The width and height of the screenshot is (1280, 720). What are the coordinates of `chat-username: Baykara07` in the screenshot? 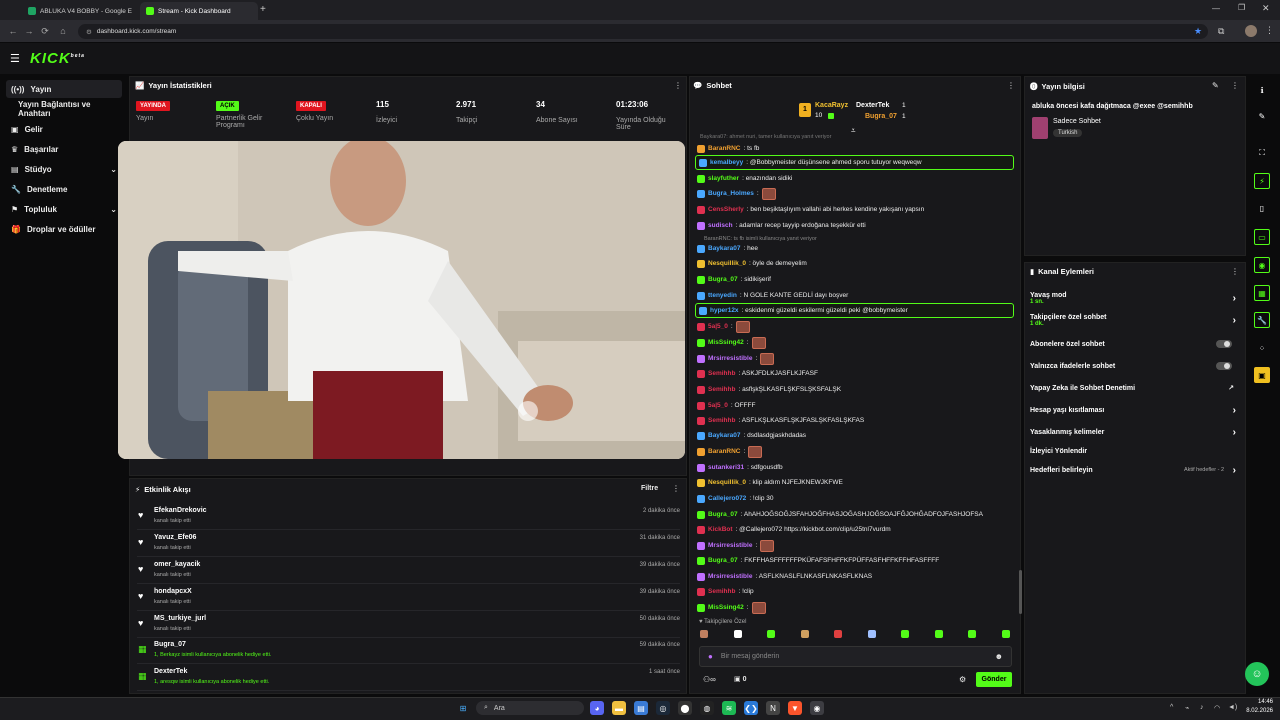 It's located at (724, 248).